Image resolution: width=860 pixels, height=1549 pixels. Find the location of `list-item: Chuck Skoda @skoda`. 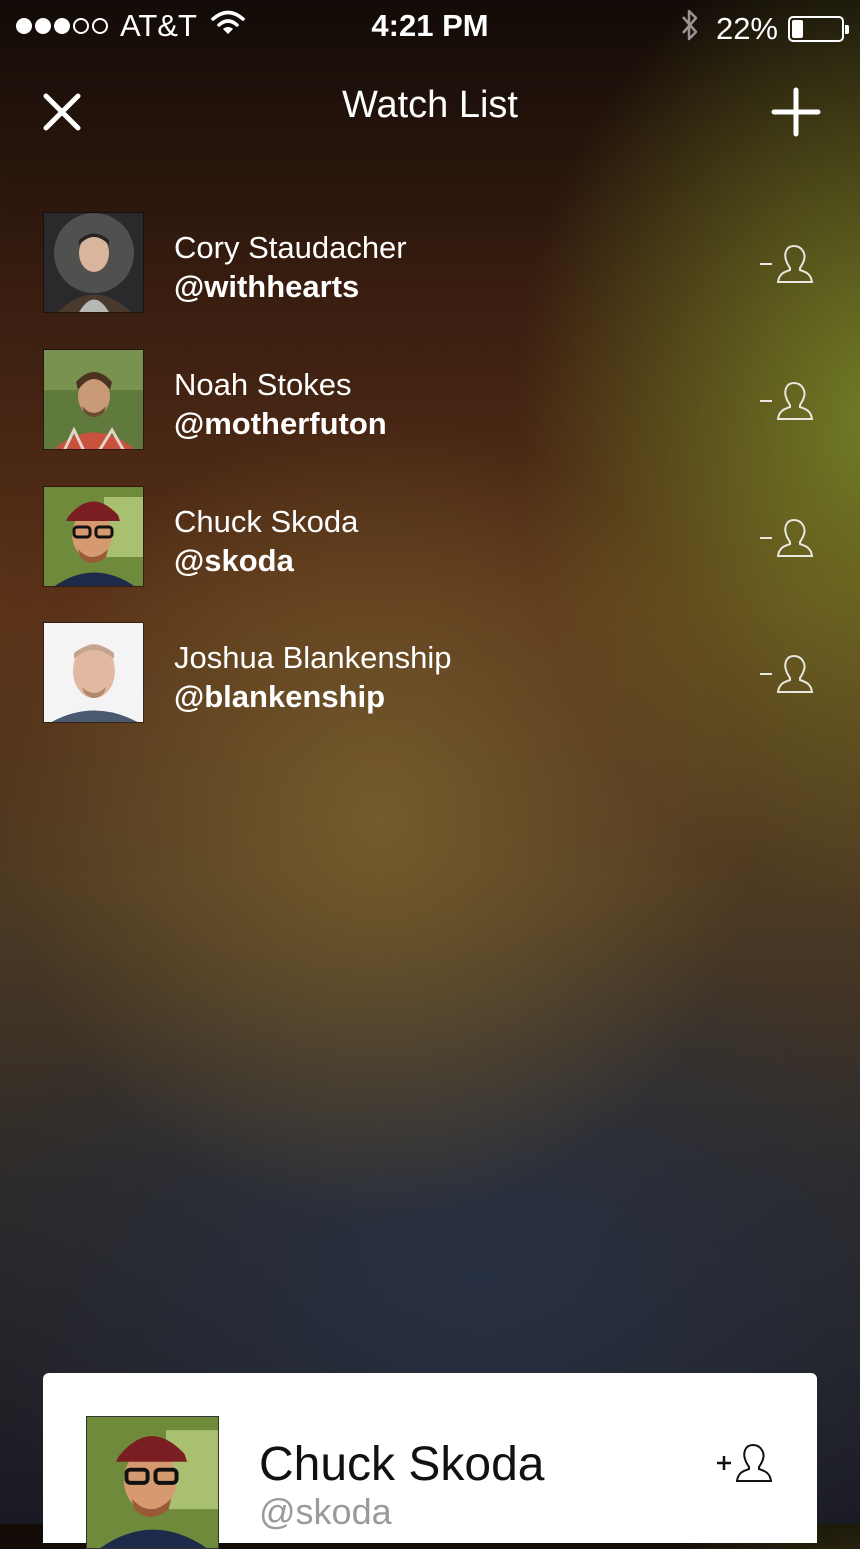

list-item: Chuck Skoda @skoda is located at coordinates (430, 538).